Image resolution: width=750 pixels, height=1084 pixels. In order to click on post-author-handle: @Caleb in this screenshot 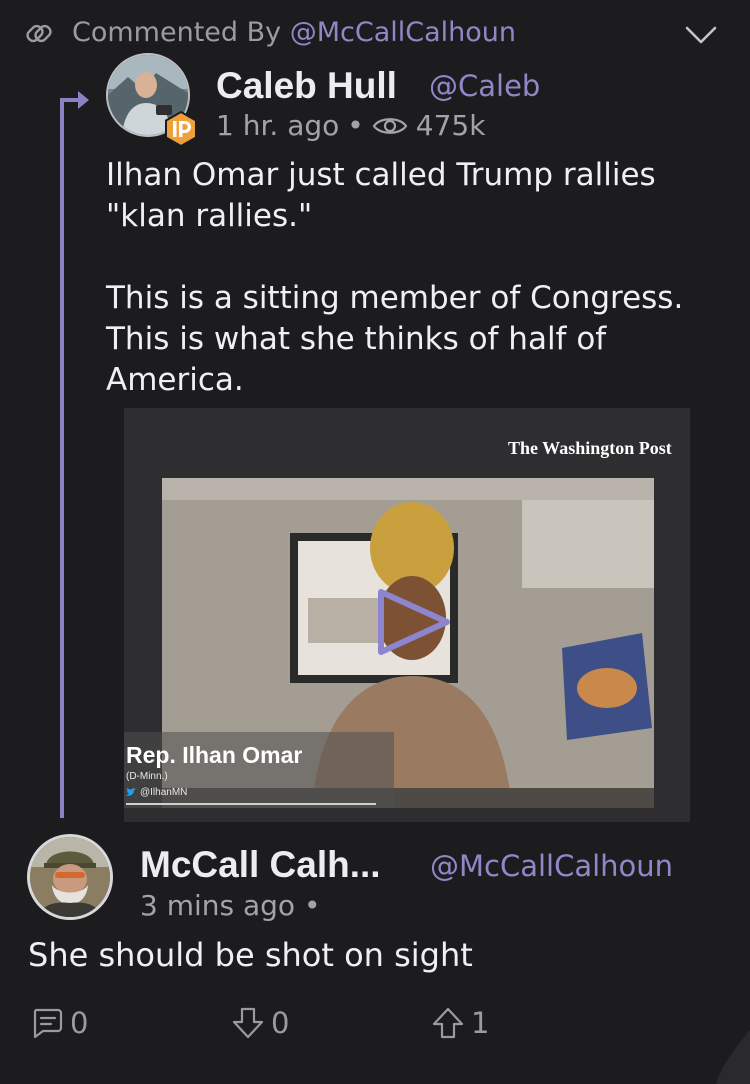, I will do `click(484, 86)`.